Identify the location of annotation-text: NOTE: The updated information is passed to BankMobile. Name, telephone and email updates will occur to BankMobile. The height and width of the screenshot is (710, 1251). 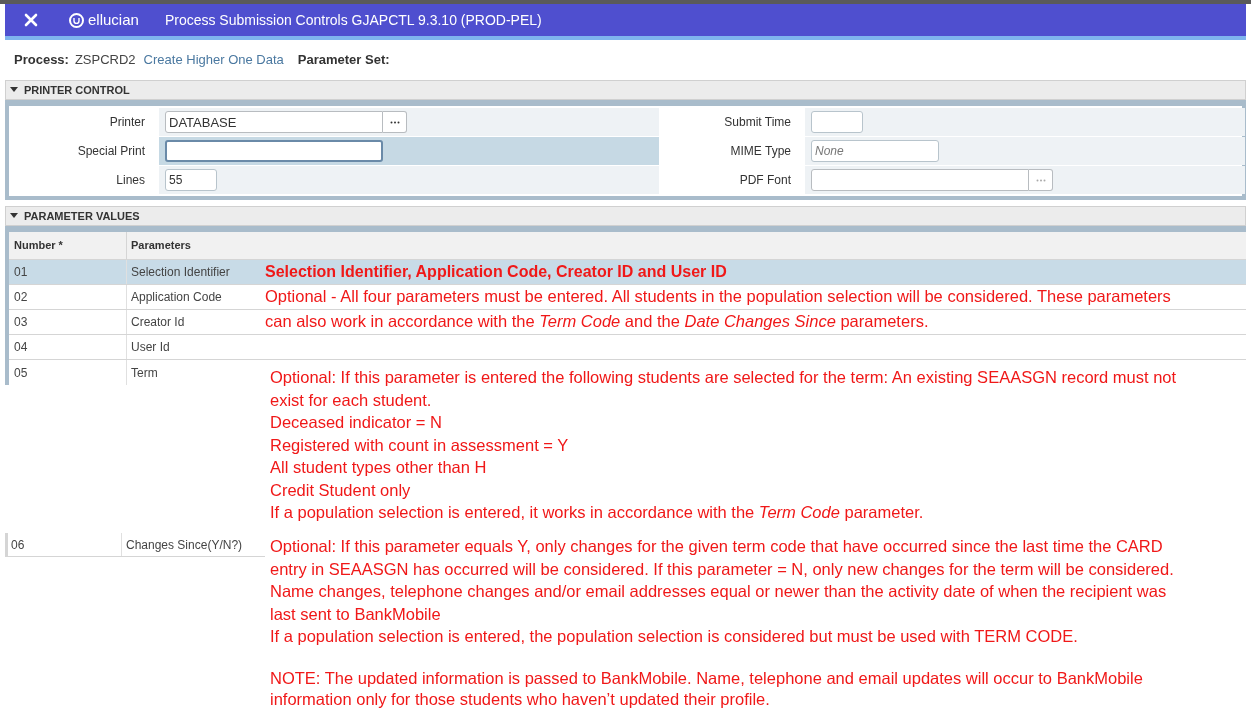
(706, 678).